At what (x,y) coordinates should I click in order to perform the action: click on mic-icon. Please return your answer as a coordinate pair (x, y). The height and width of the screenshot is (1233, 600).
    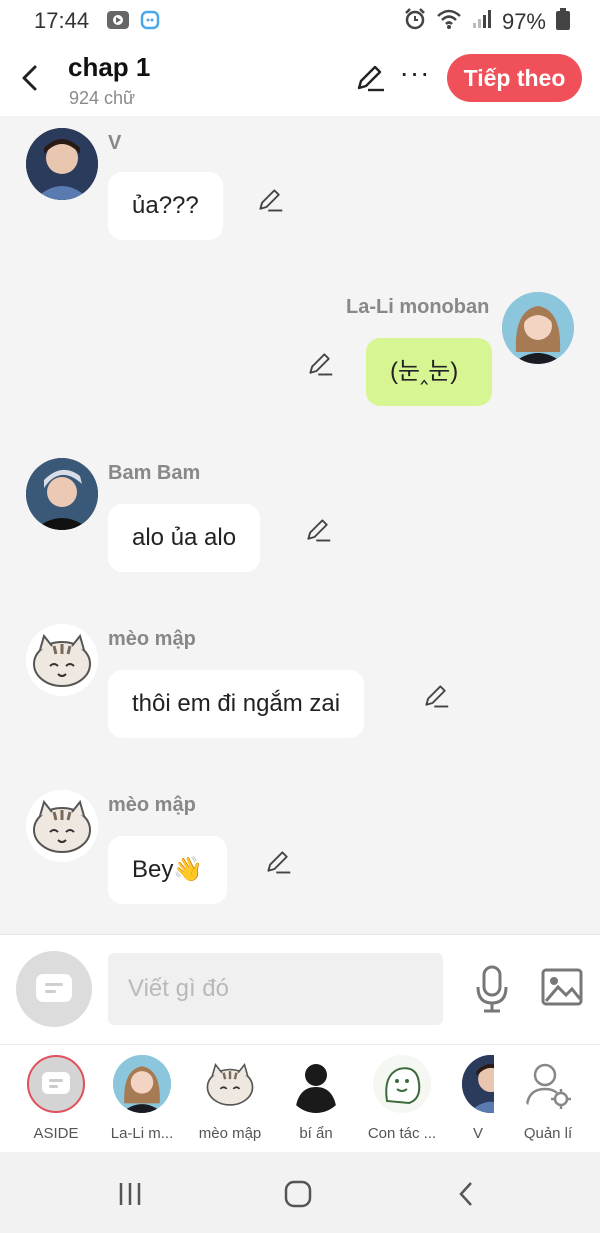
    Looking at the image, I should click on (492, 989).